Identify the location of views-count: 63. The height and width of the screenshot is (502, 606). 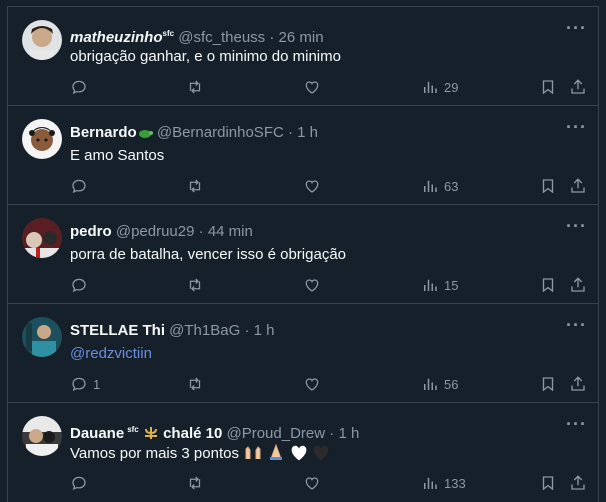
(451, 186).